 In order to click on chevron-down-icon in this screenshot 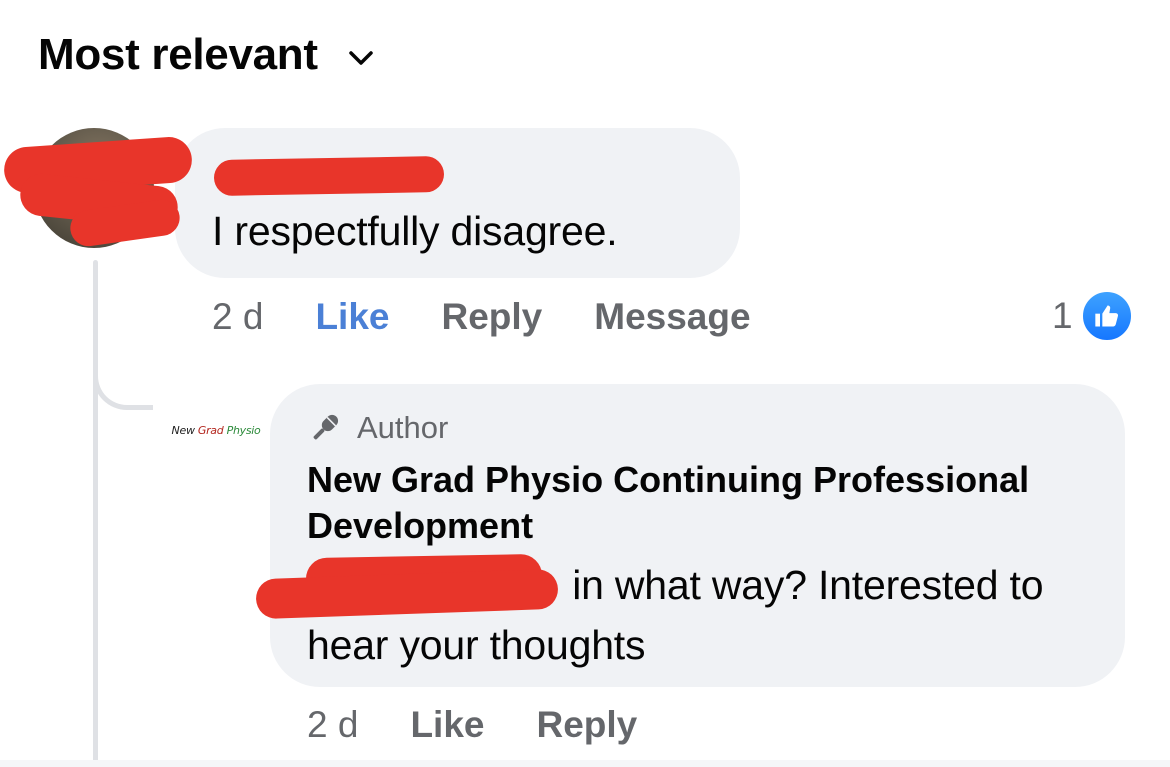, I will do `click(361, 58)`.